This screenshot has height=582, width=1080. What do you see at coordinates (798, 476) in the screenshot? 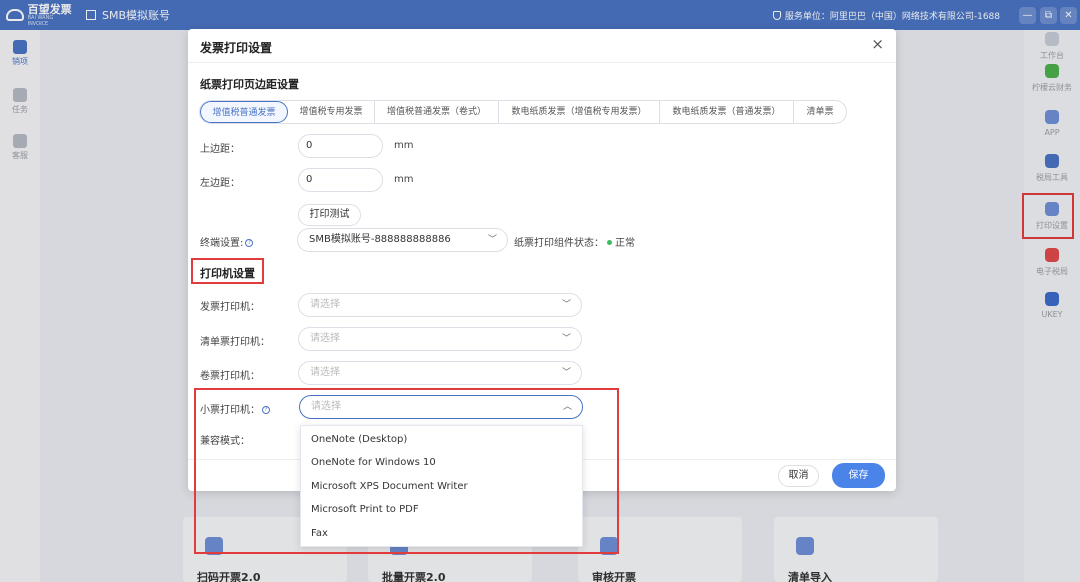
I see `cancel-button: 取消` at bounding box center [798, 476].